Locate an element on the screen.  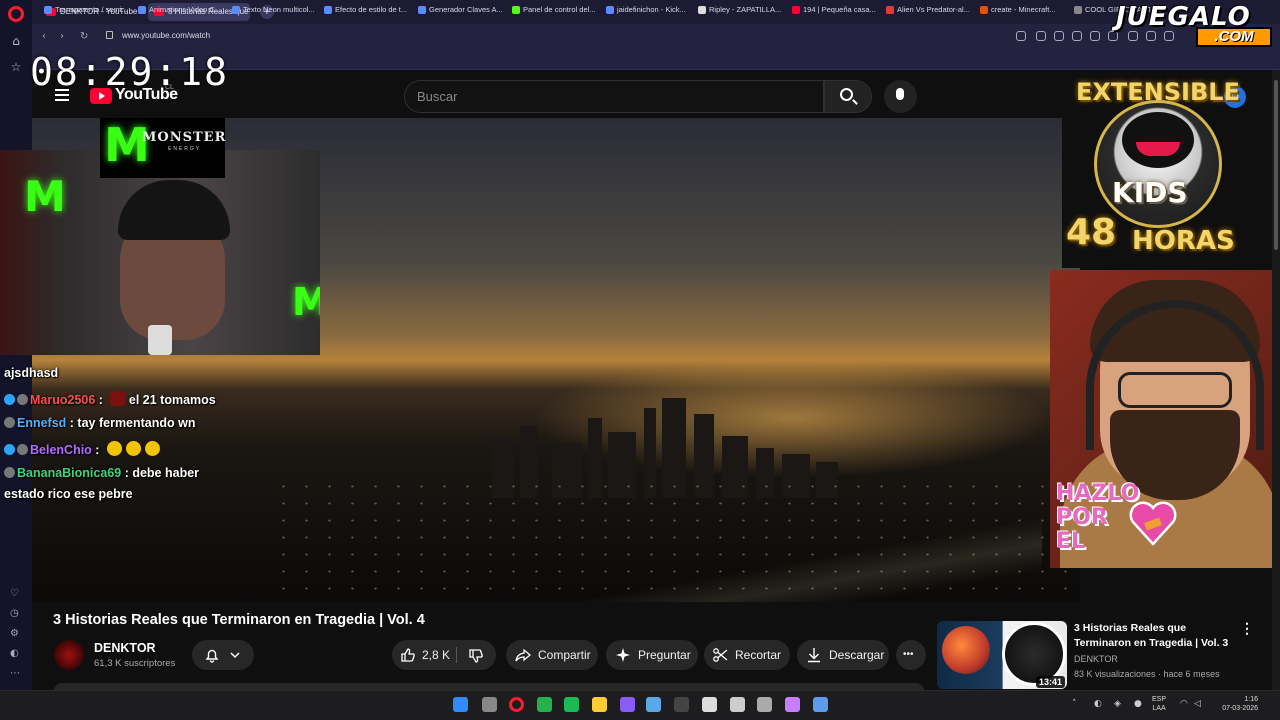
ask-button: Preguntar is located at coordinates (652, 655).